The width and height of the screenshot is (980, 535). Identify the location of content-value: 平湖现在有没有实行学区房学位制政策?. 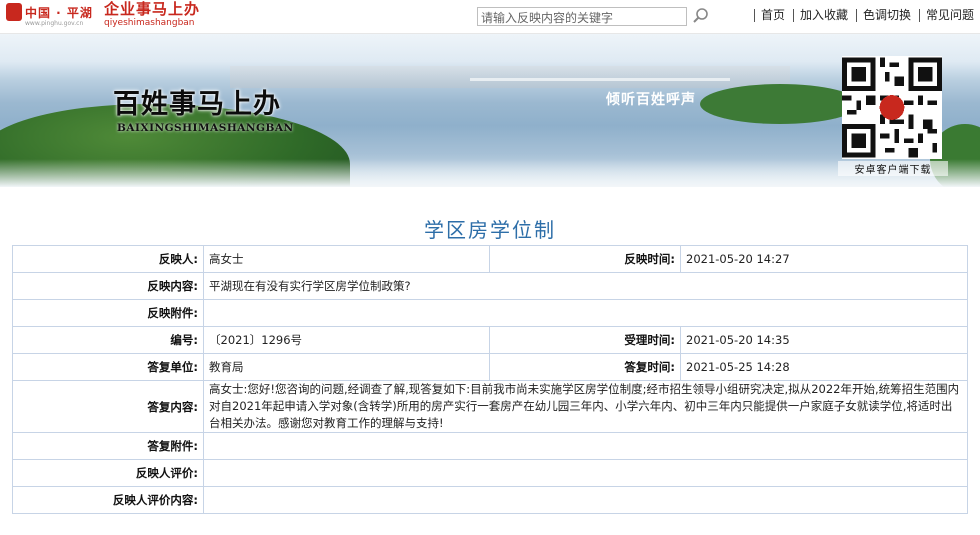
(585, 286).